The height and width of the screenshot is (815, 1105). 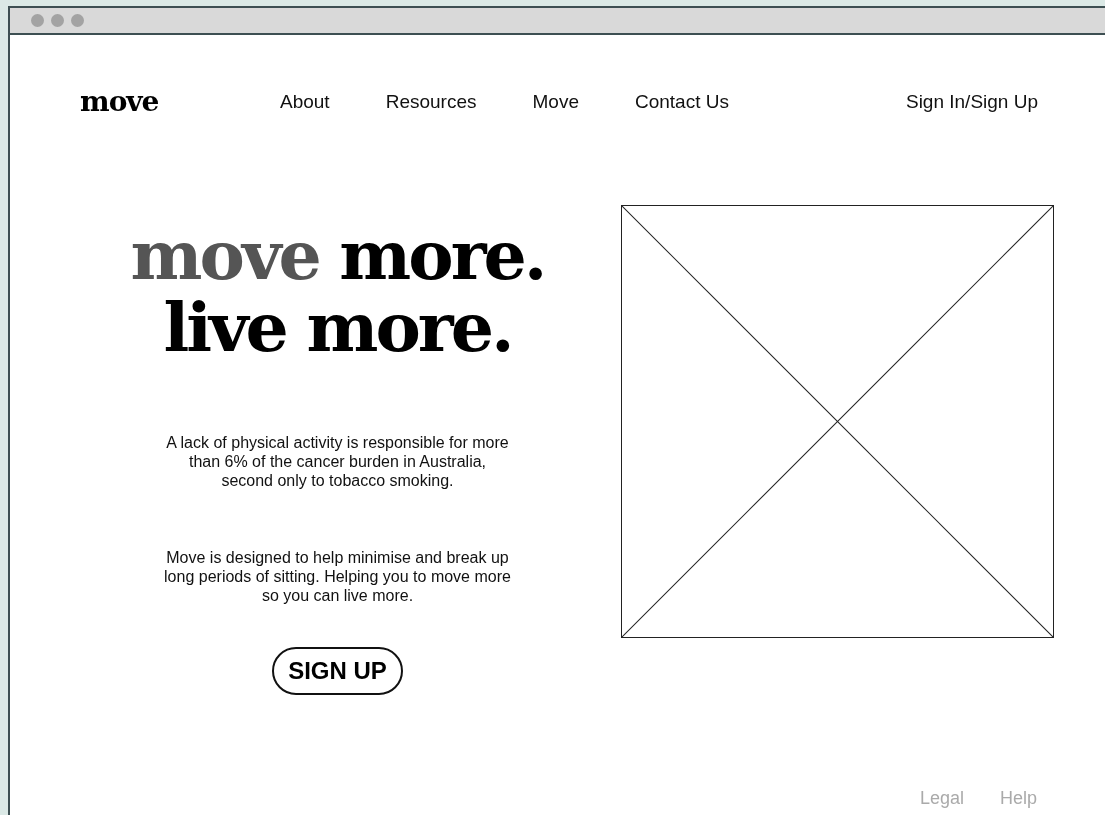 What do you see at coordinates (180, 101) in the screenshot?
I see `logo: move` at bounding box center [180, 101].